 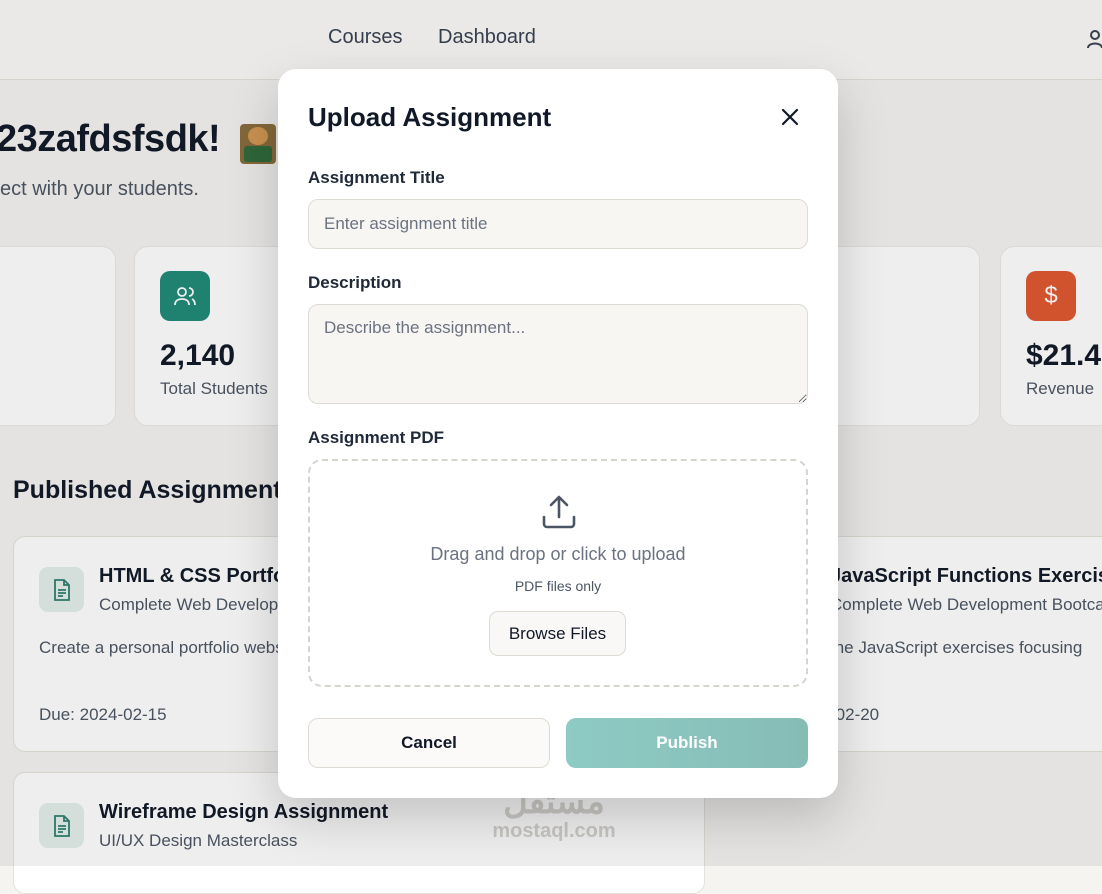 I want to click on upload-icon, so click(x=559, y=512).